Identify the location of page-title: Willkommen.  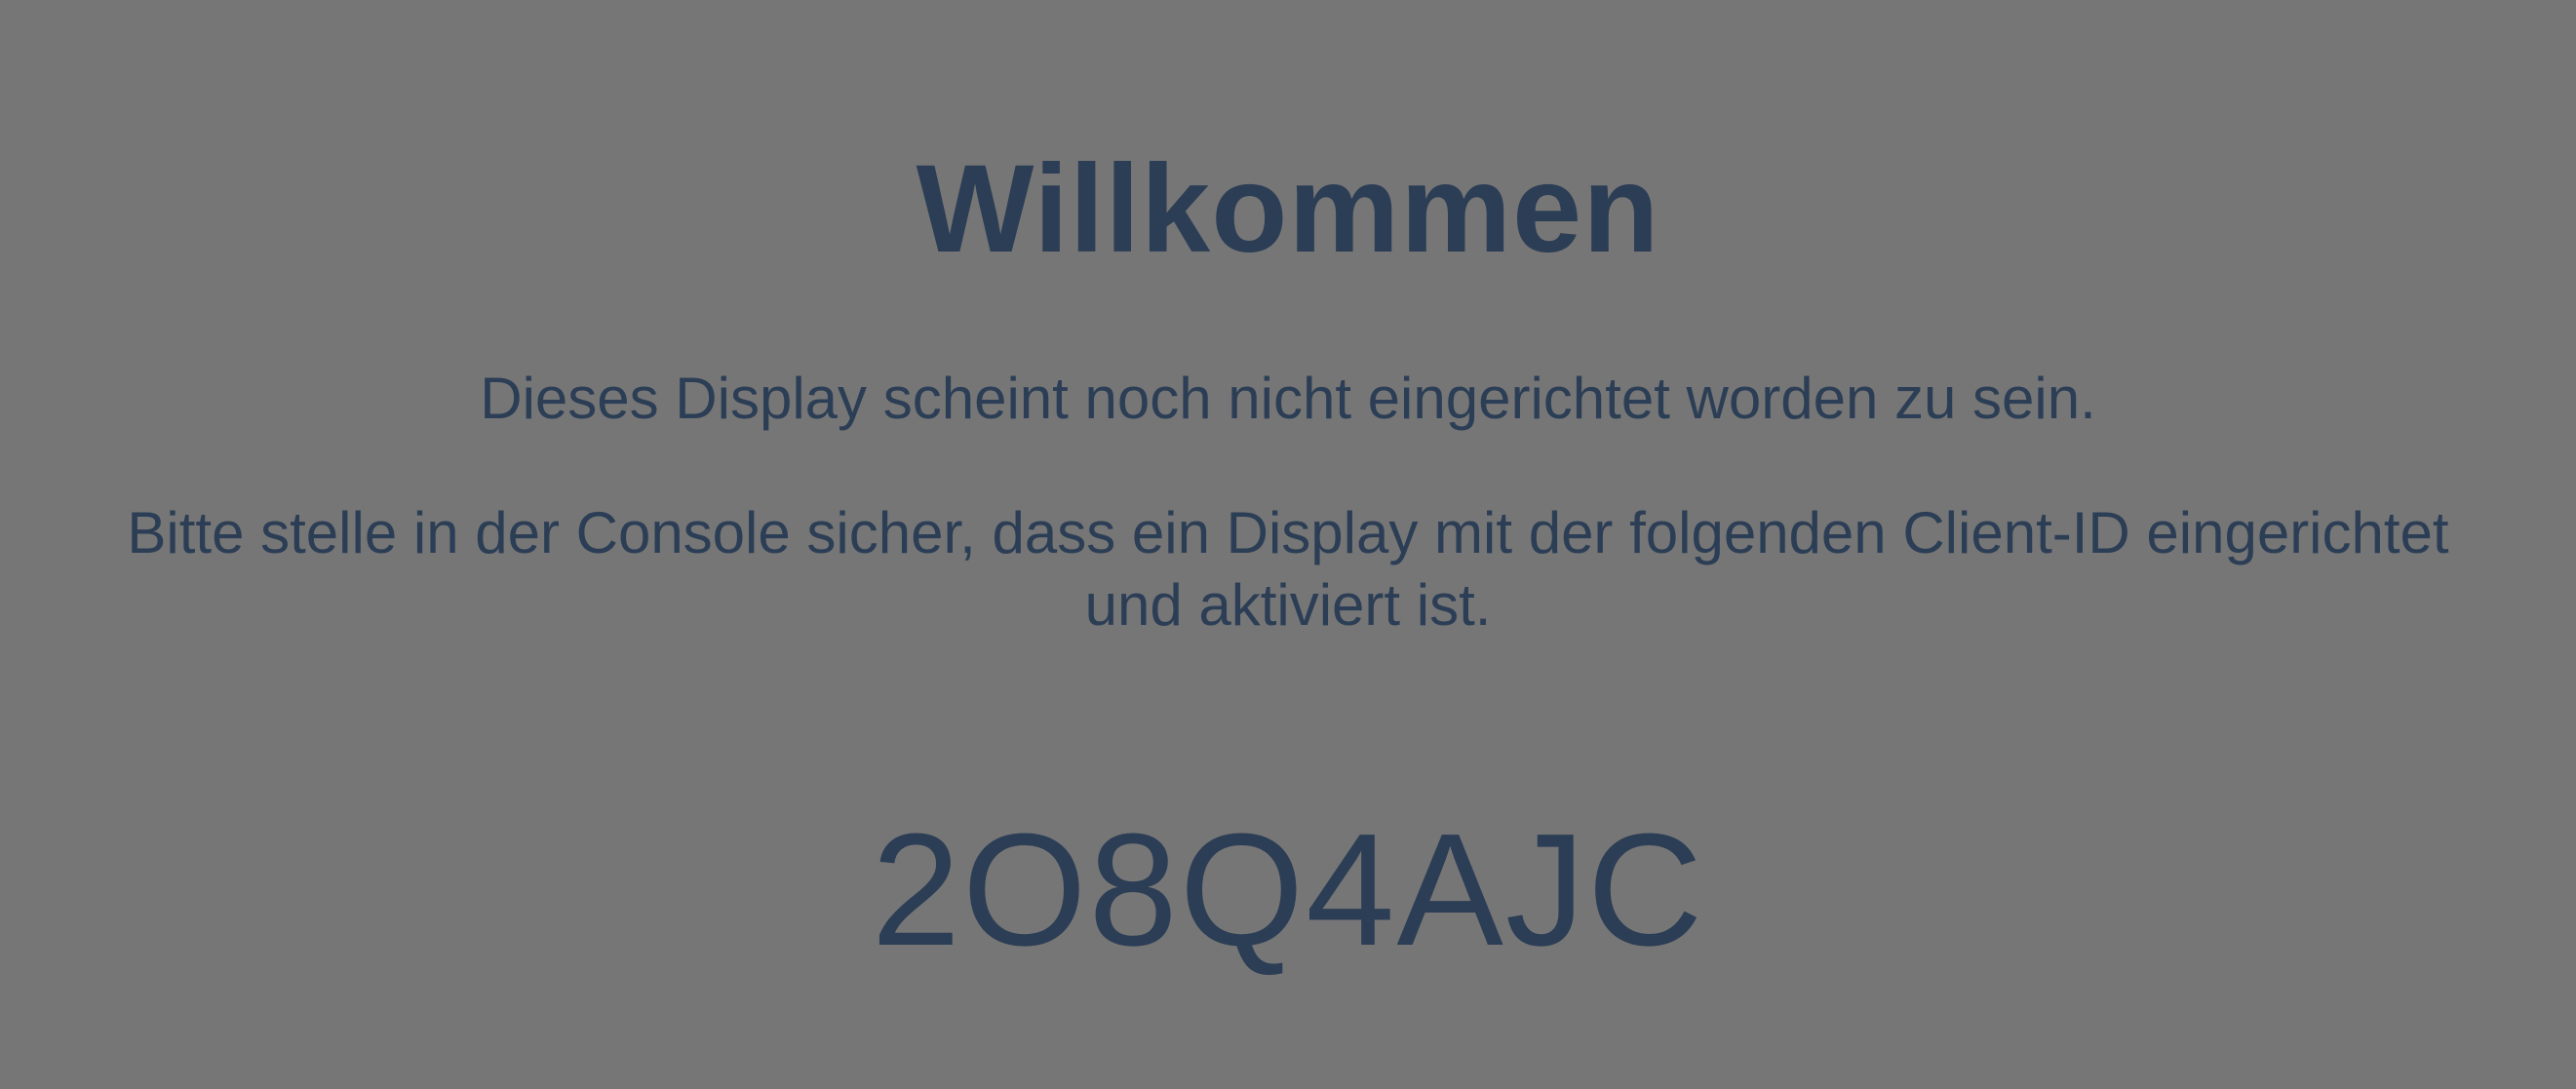
(1288, 209).